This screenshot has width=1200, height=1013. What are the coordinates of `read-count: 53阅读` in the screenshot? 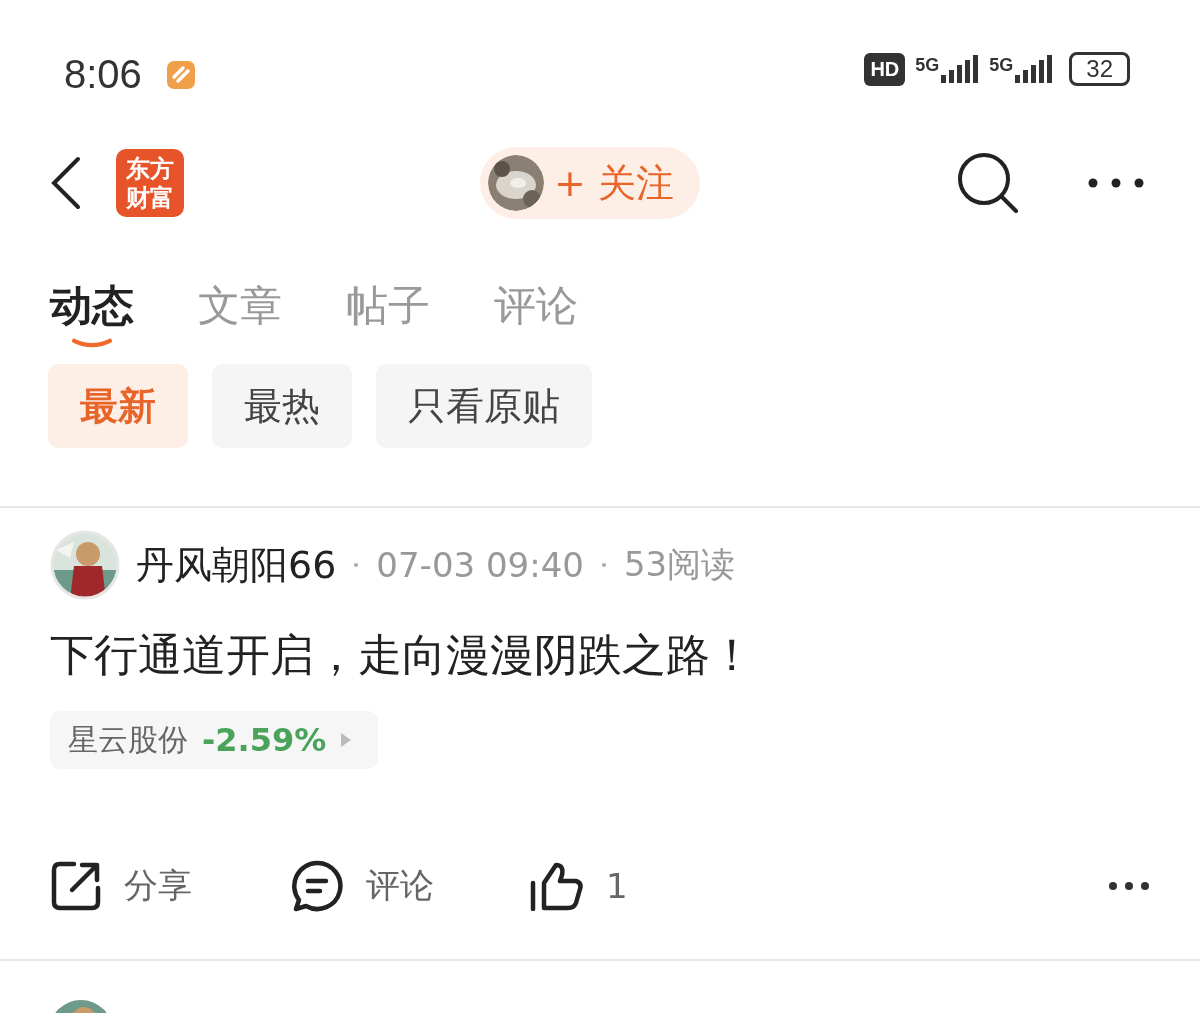 It's located at (679, 564).